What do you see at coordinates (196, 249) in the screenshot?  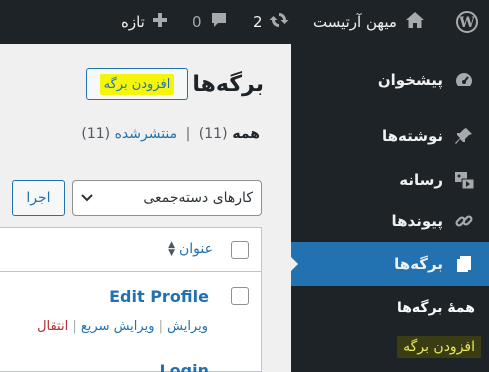 I see `column-title-label: عنوان` at bounding box center [196, 249].